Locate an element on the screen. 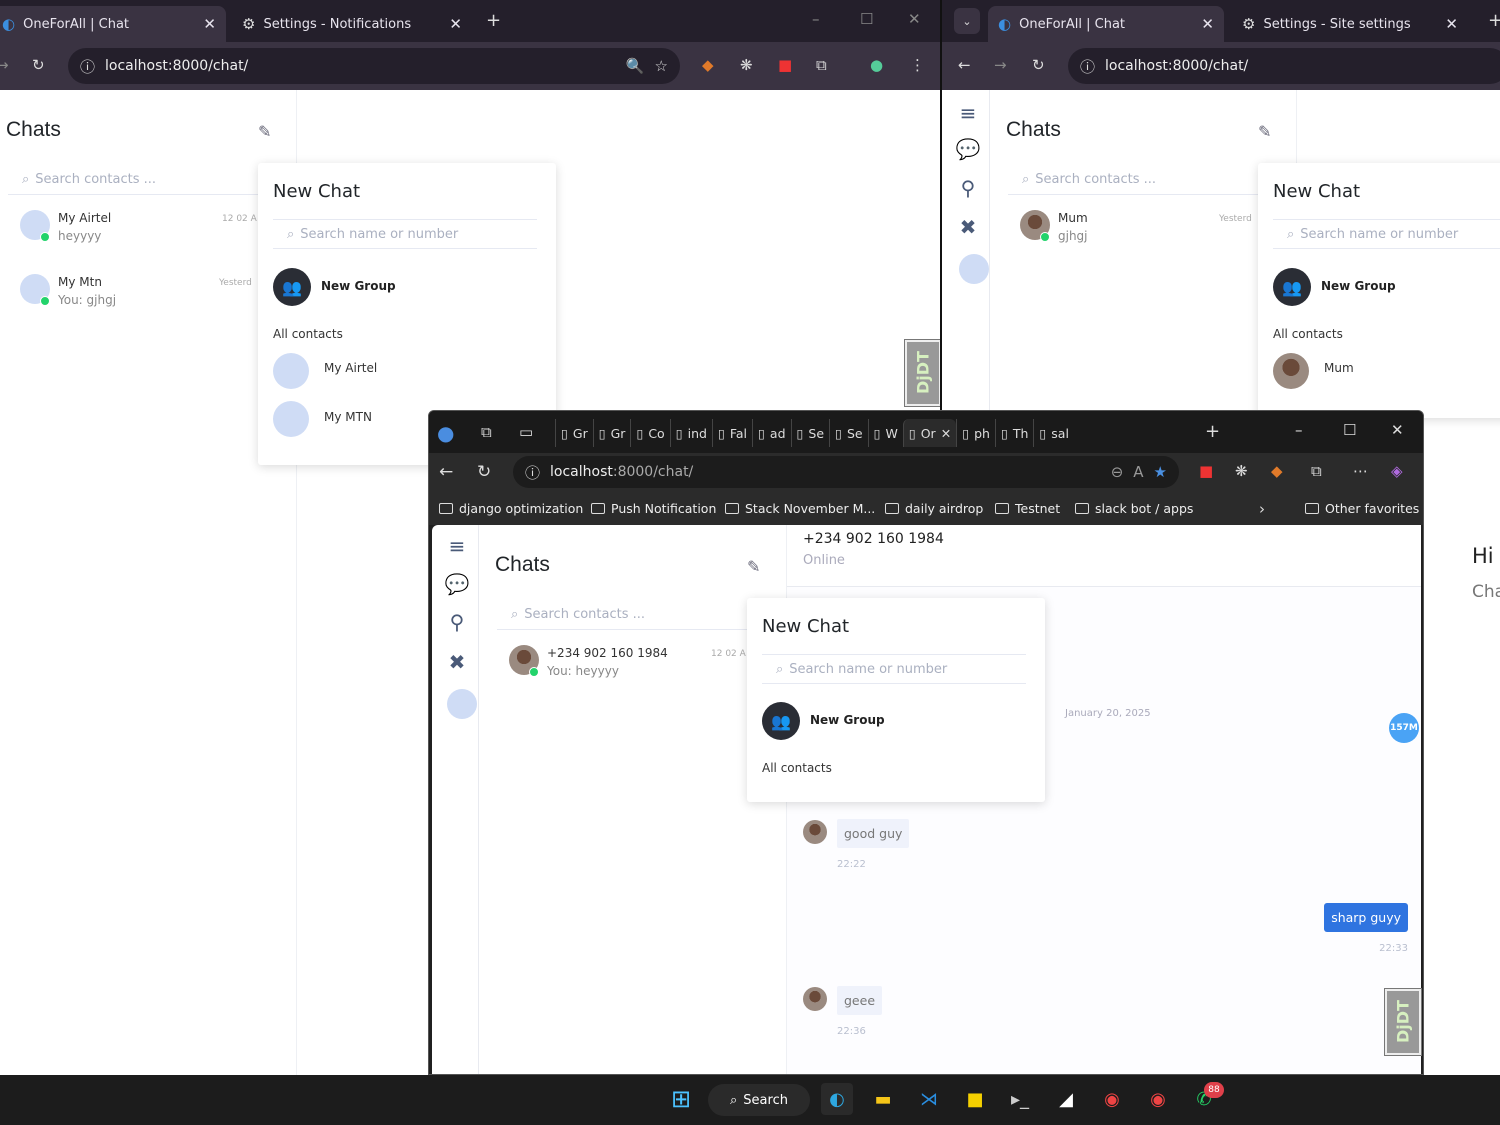 The height and width of the screenshot is (1125, 1500). favorite-star-icon: ★ is located at coordinates (1160, 472).